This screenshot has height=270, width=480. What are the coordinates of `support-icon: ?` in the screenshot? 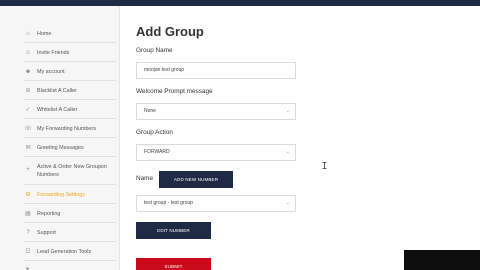 It's located at (28, 233).